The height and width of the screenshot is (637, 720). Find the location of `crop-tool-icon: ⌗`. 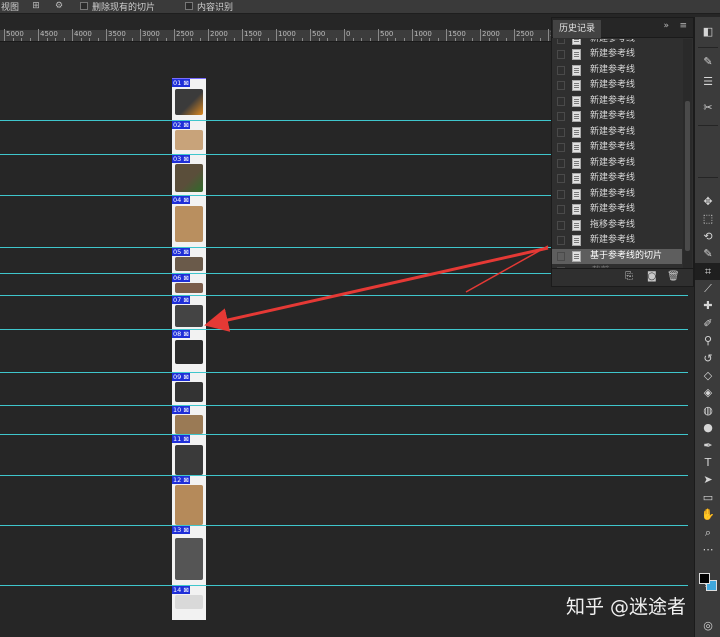

crop-tool-icon: ⌗ is located at coordinates (707, 271).